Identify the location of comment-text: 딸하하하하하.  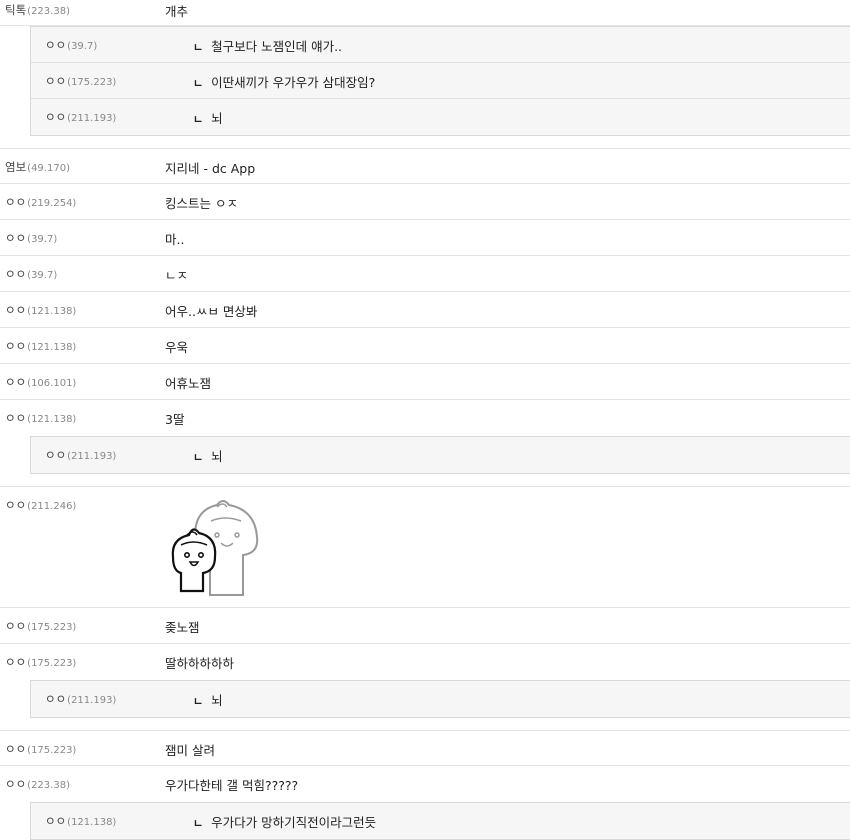
(200, 663).